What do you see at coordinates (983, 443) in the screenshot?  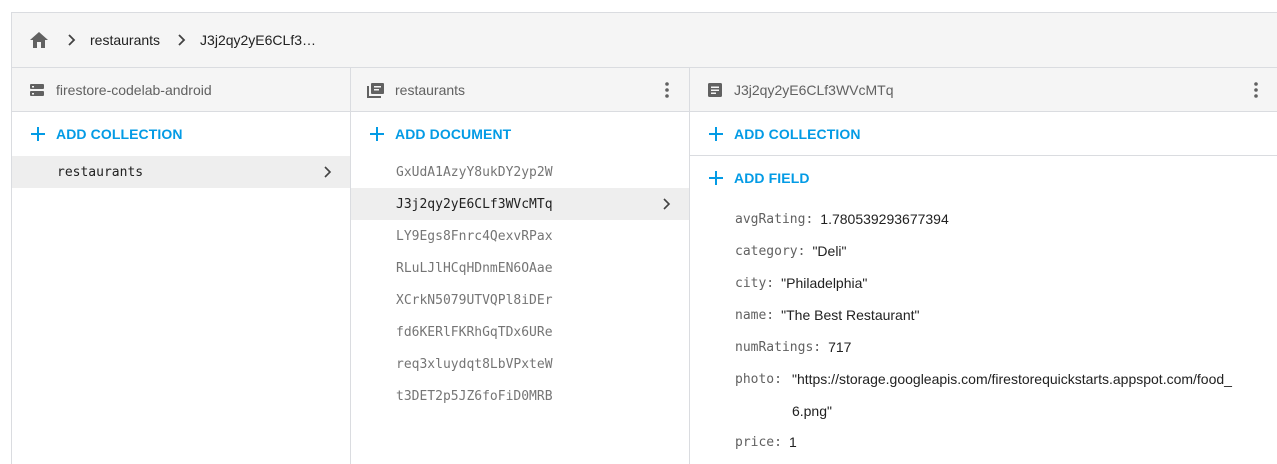 I see `field-row: price: 1` at bounding box center [983, 443].